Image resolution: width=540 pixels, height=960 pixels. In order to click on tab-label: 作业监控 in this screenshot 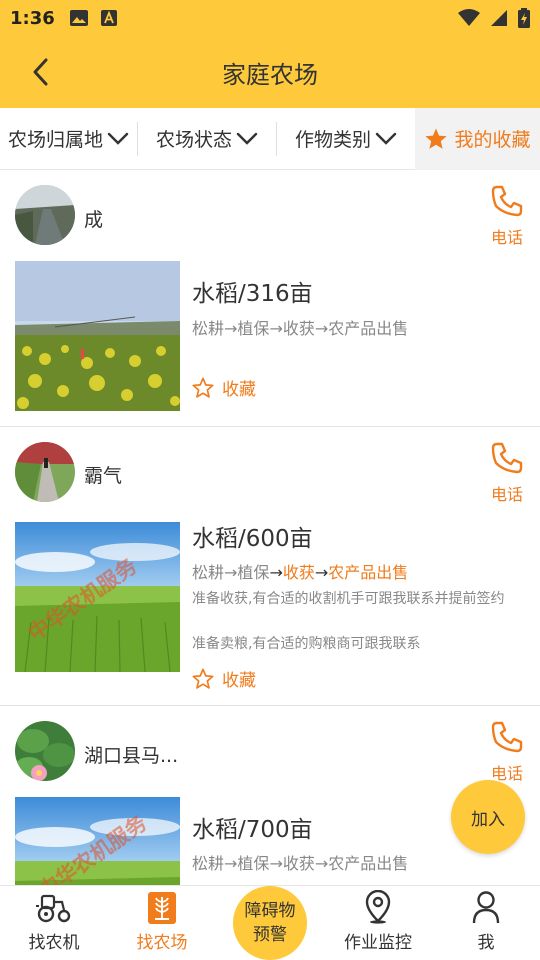, I will do `click(378, 943)`.